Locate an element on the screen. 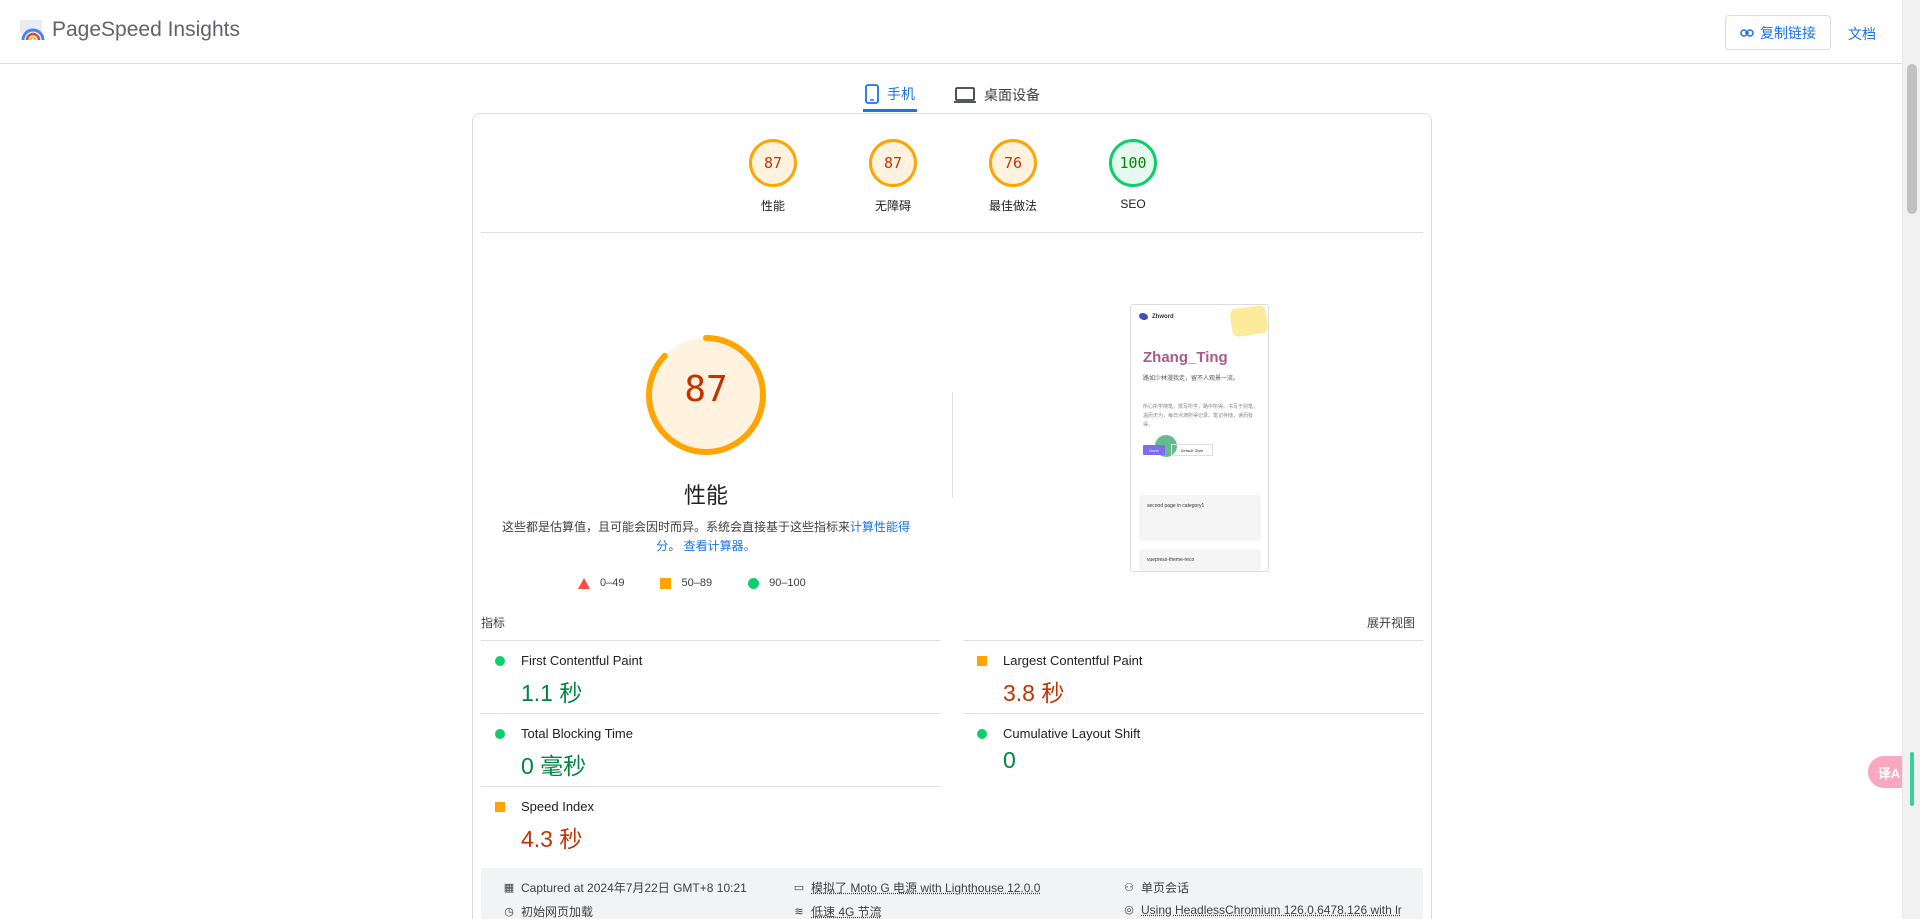  laptop-icon is located at coordinates (965, 95).